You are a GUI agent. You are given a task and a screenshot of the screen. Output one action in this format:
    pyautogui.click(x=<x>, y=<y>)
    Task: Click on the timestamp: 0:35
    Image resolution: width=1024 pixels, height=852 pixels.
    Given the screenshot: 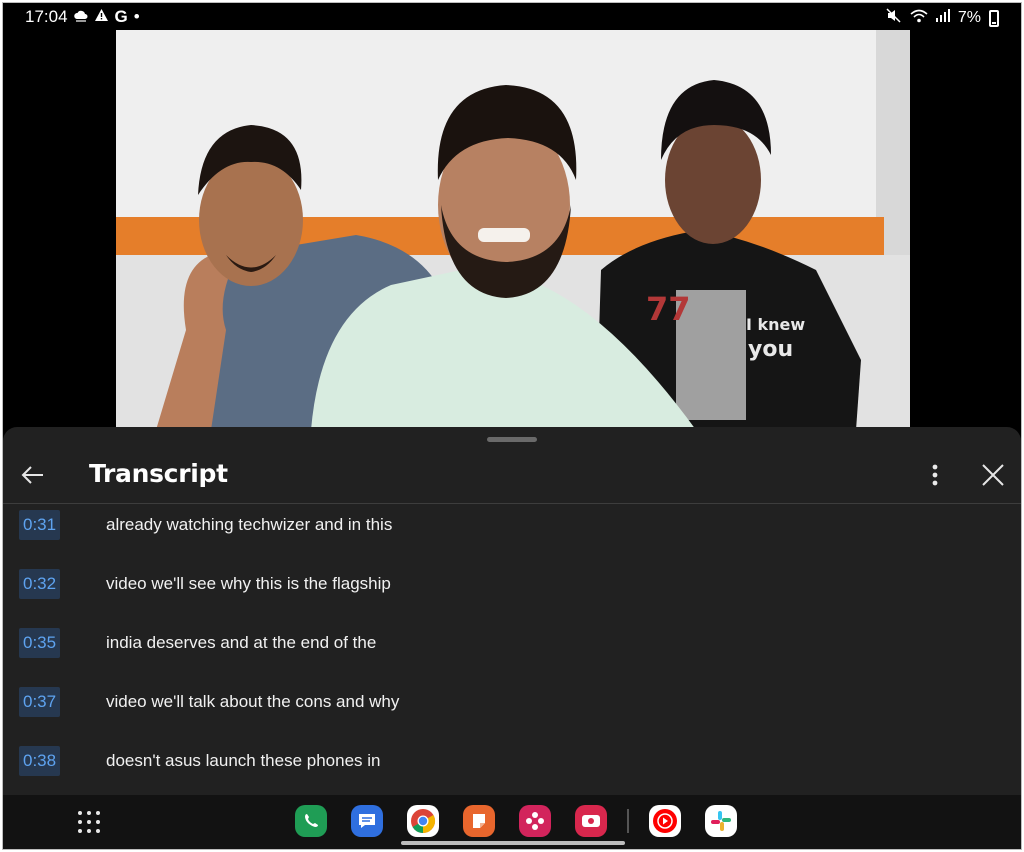 What is the action you would take?
    pyautogui.click(x=40, y=643)
    